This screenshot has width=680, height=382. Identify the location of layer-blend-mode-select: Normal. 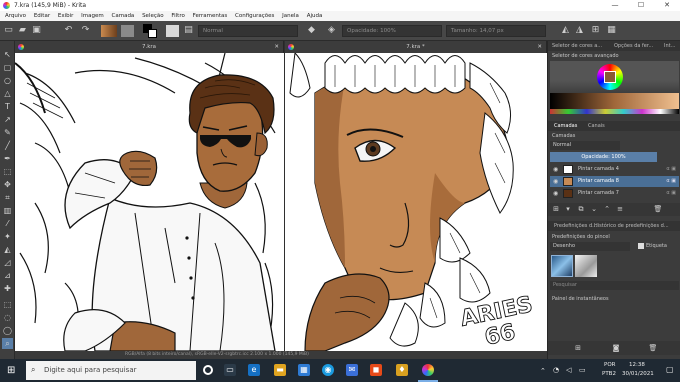
(585, 145).